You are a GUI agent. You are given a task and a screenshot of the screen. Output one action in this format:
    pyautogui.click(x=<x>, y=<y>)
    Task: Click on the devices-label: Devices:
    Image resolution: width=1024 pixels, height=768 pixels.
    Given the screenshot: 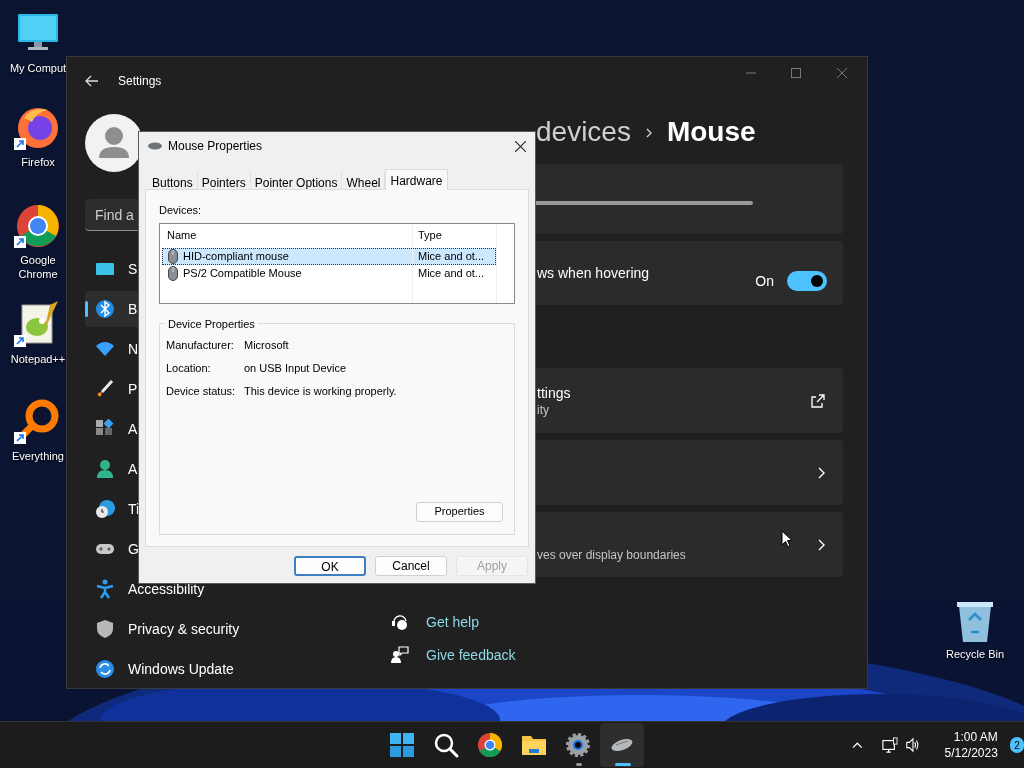 What is the action you would take?
    pyautogui.click(x=181, y=210)
    